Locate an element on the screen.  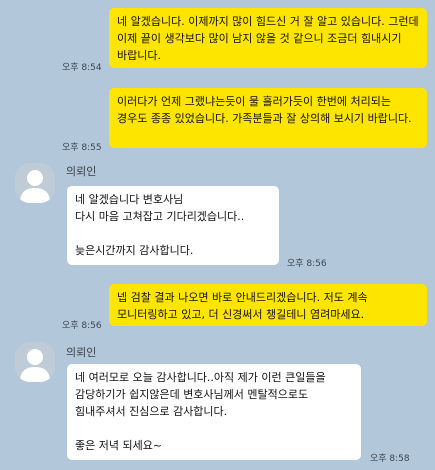
message-5-time: 오후 8:58 is located at coordinates (390, 459).